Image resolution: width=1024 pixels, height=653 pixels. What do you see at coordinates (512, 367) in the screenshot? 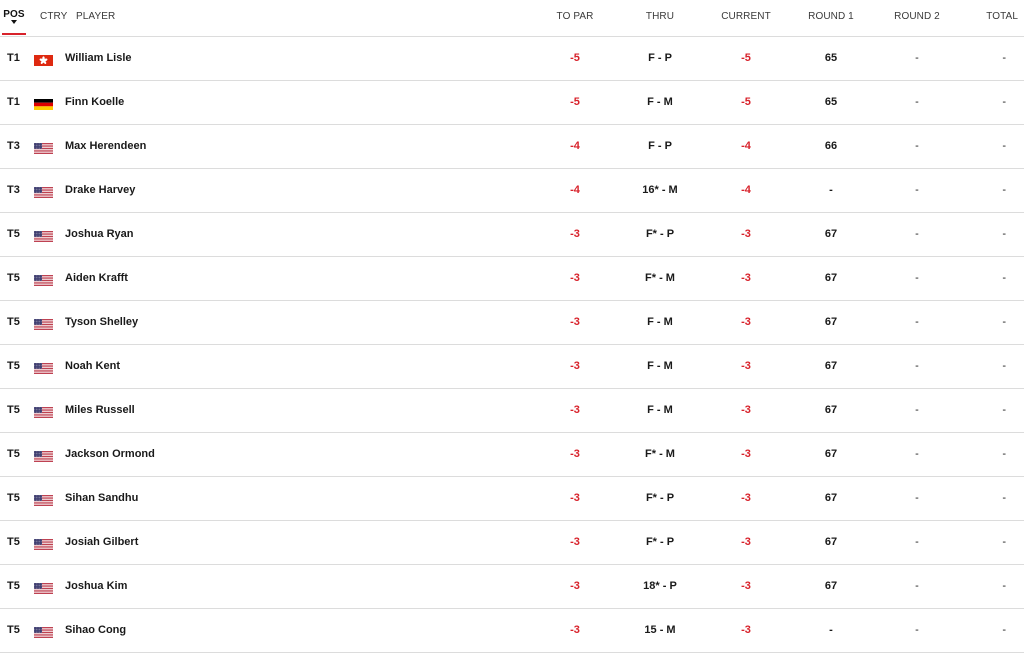
I see `table-row: T5 Noah Kent -3 F - M -3 67 - -` at bounding box center [512, 367].